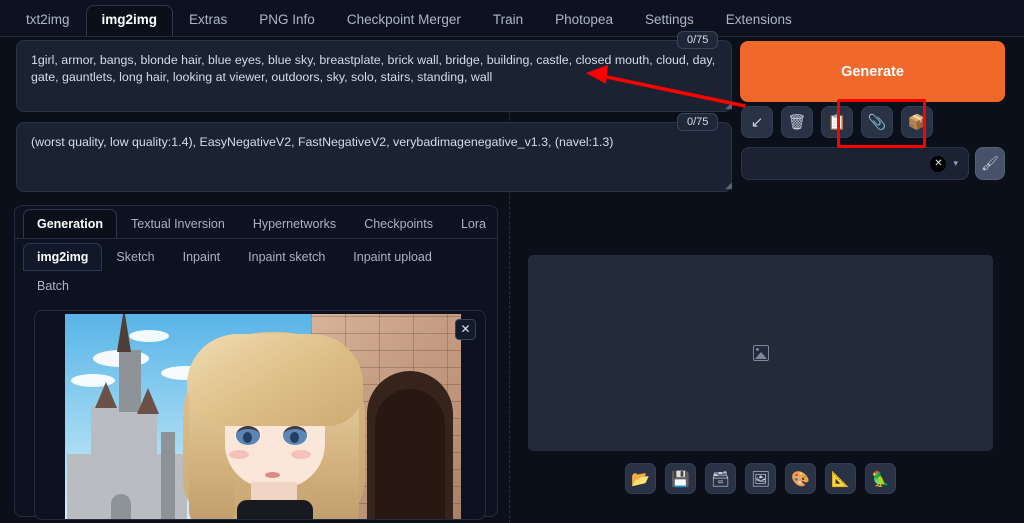 This screenshot has height=523, width=1024. Describe the element at coordinates (990, 163) in the screenshot. I see `edit-styles-button: 🖌` at that location.